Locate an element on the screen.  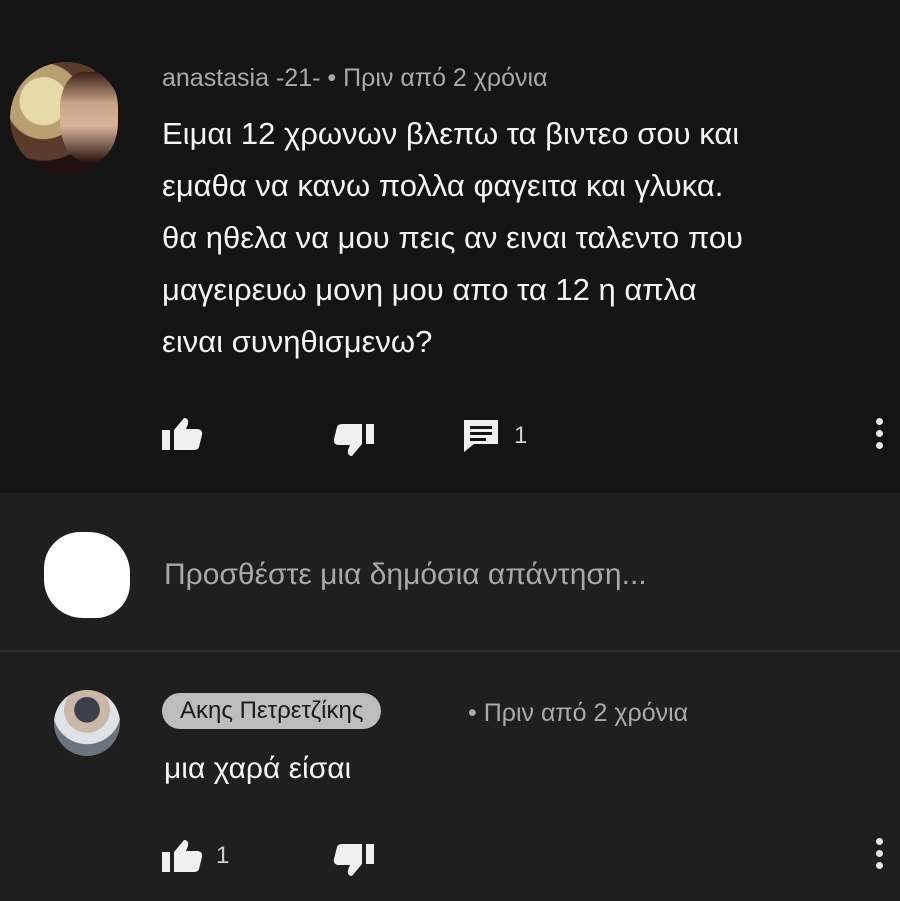
reply-dislike-button is located at coordinates (353, 861).